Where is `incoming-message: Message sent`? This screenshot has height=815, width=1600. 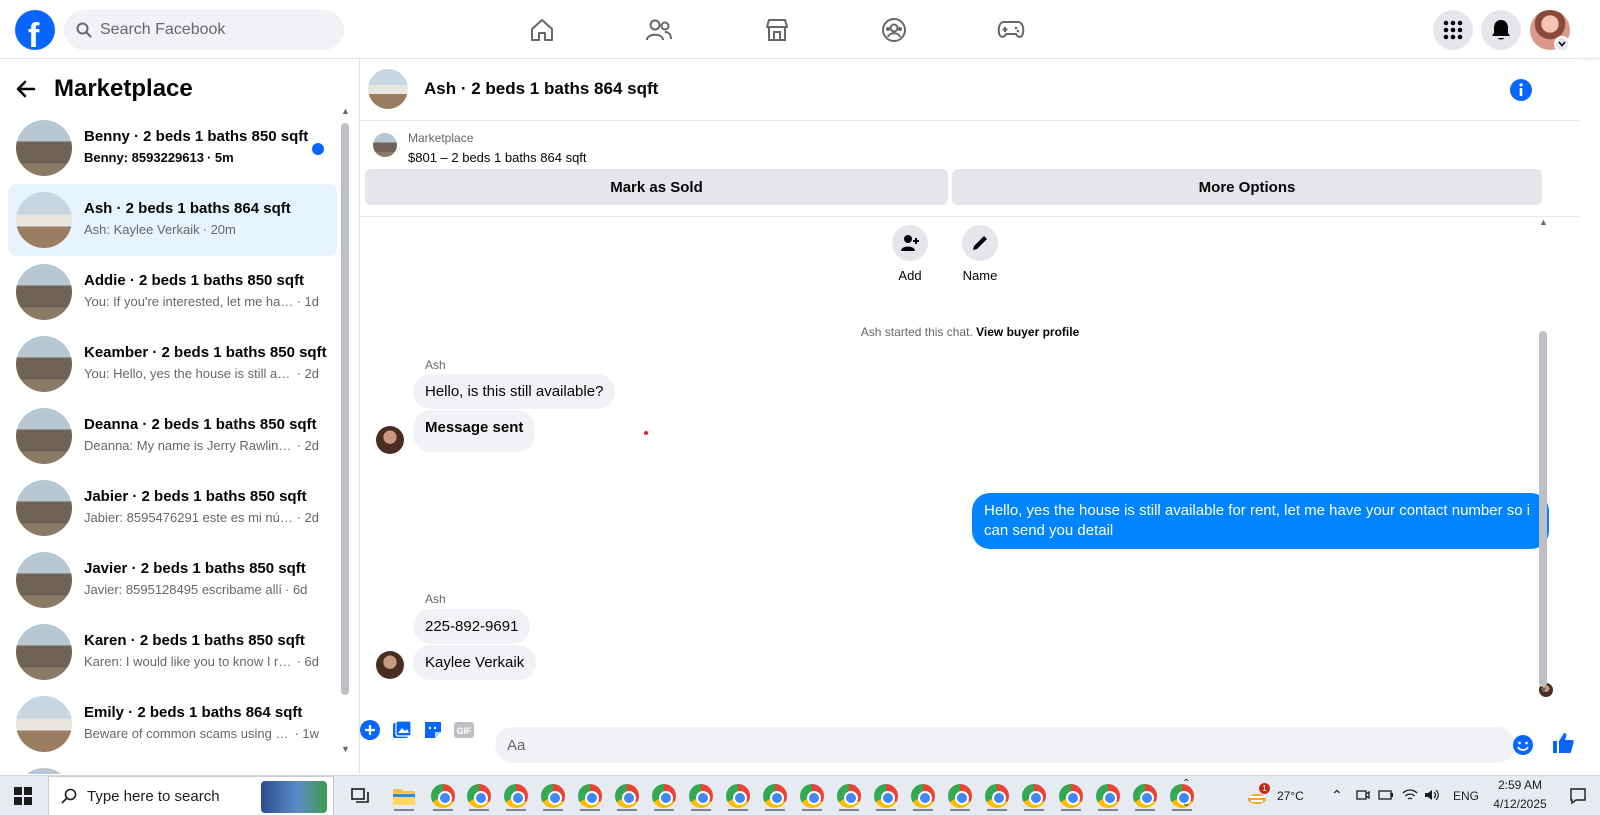
incoming-message: Message sent is located at coordinates (474, 431).